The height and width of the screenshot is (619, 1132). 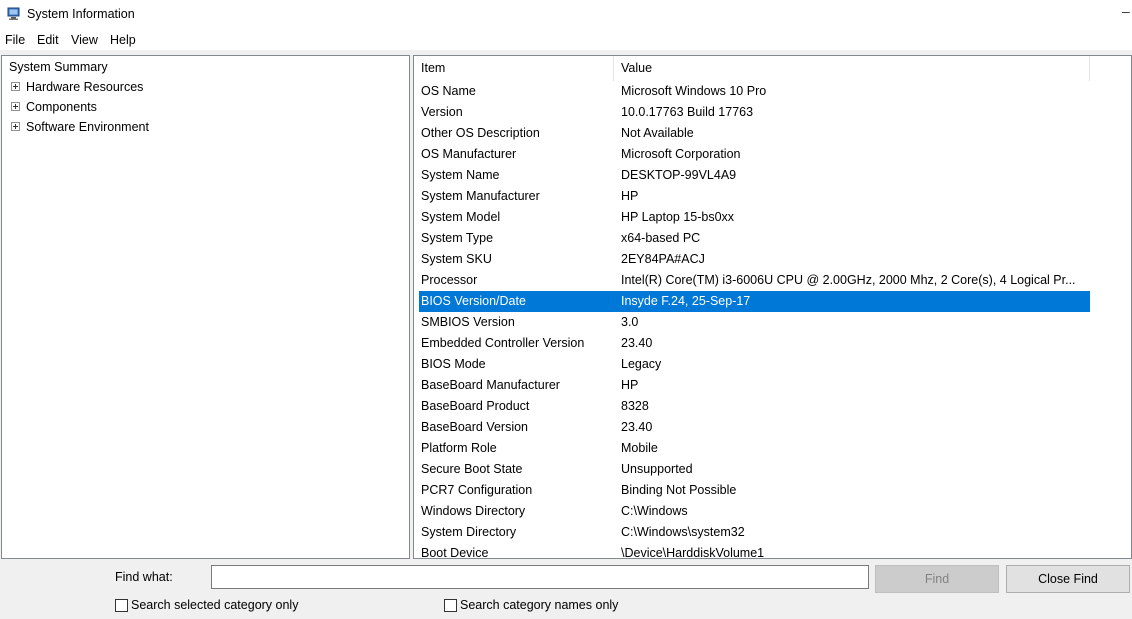 I want to click on search-selected-category-checkbox: Search selected category only, so click(x=235, y=605).